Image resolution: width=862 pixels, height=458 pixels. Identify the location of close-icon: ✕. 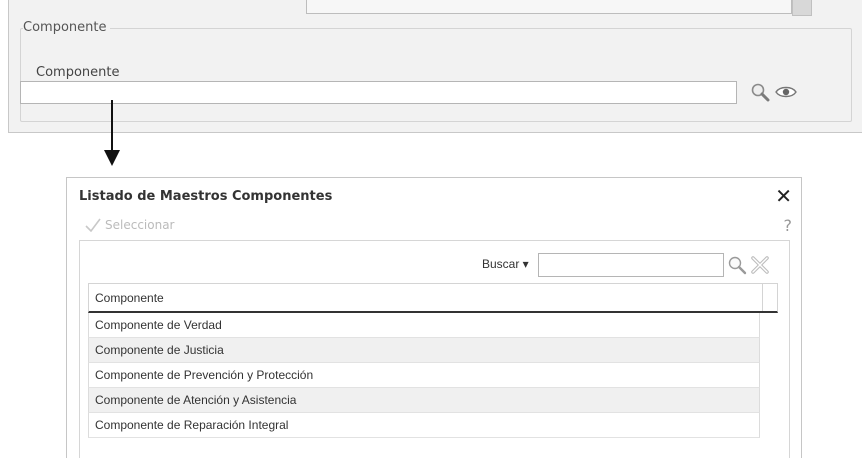
(783, 196).